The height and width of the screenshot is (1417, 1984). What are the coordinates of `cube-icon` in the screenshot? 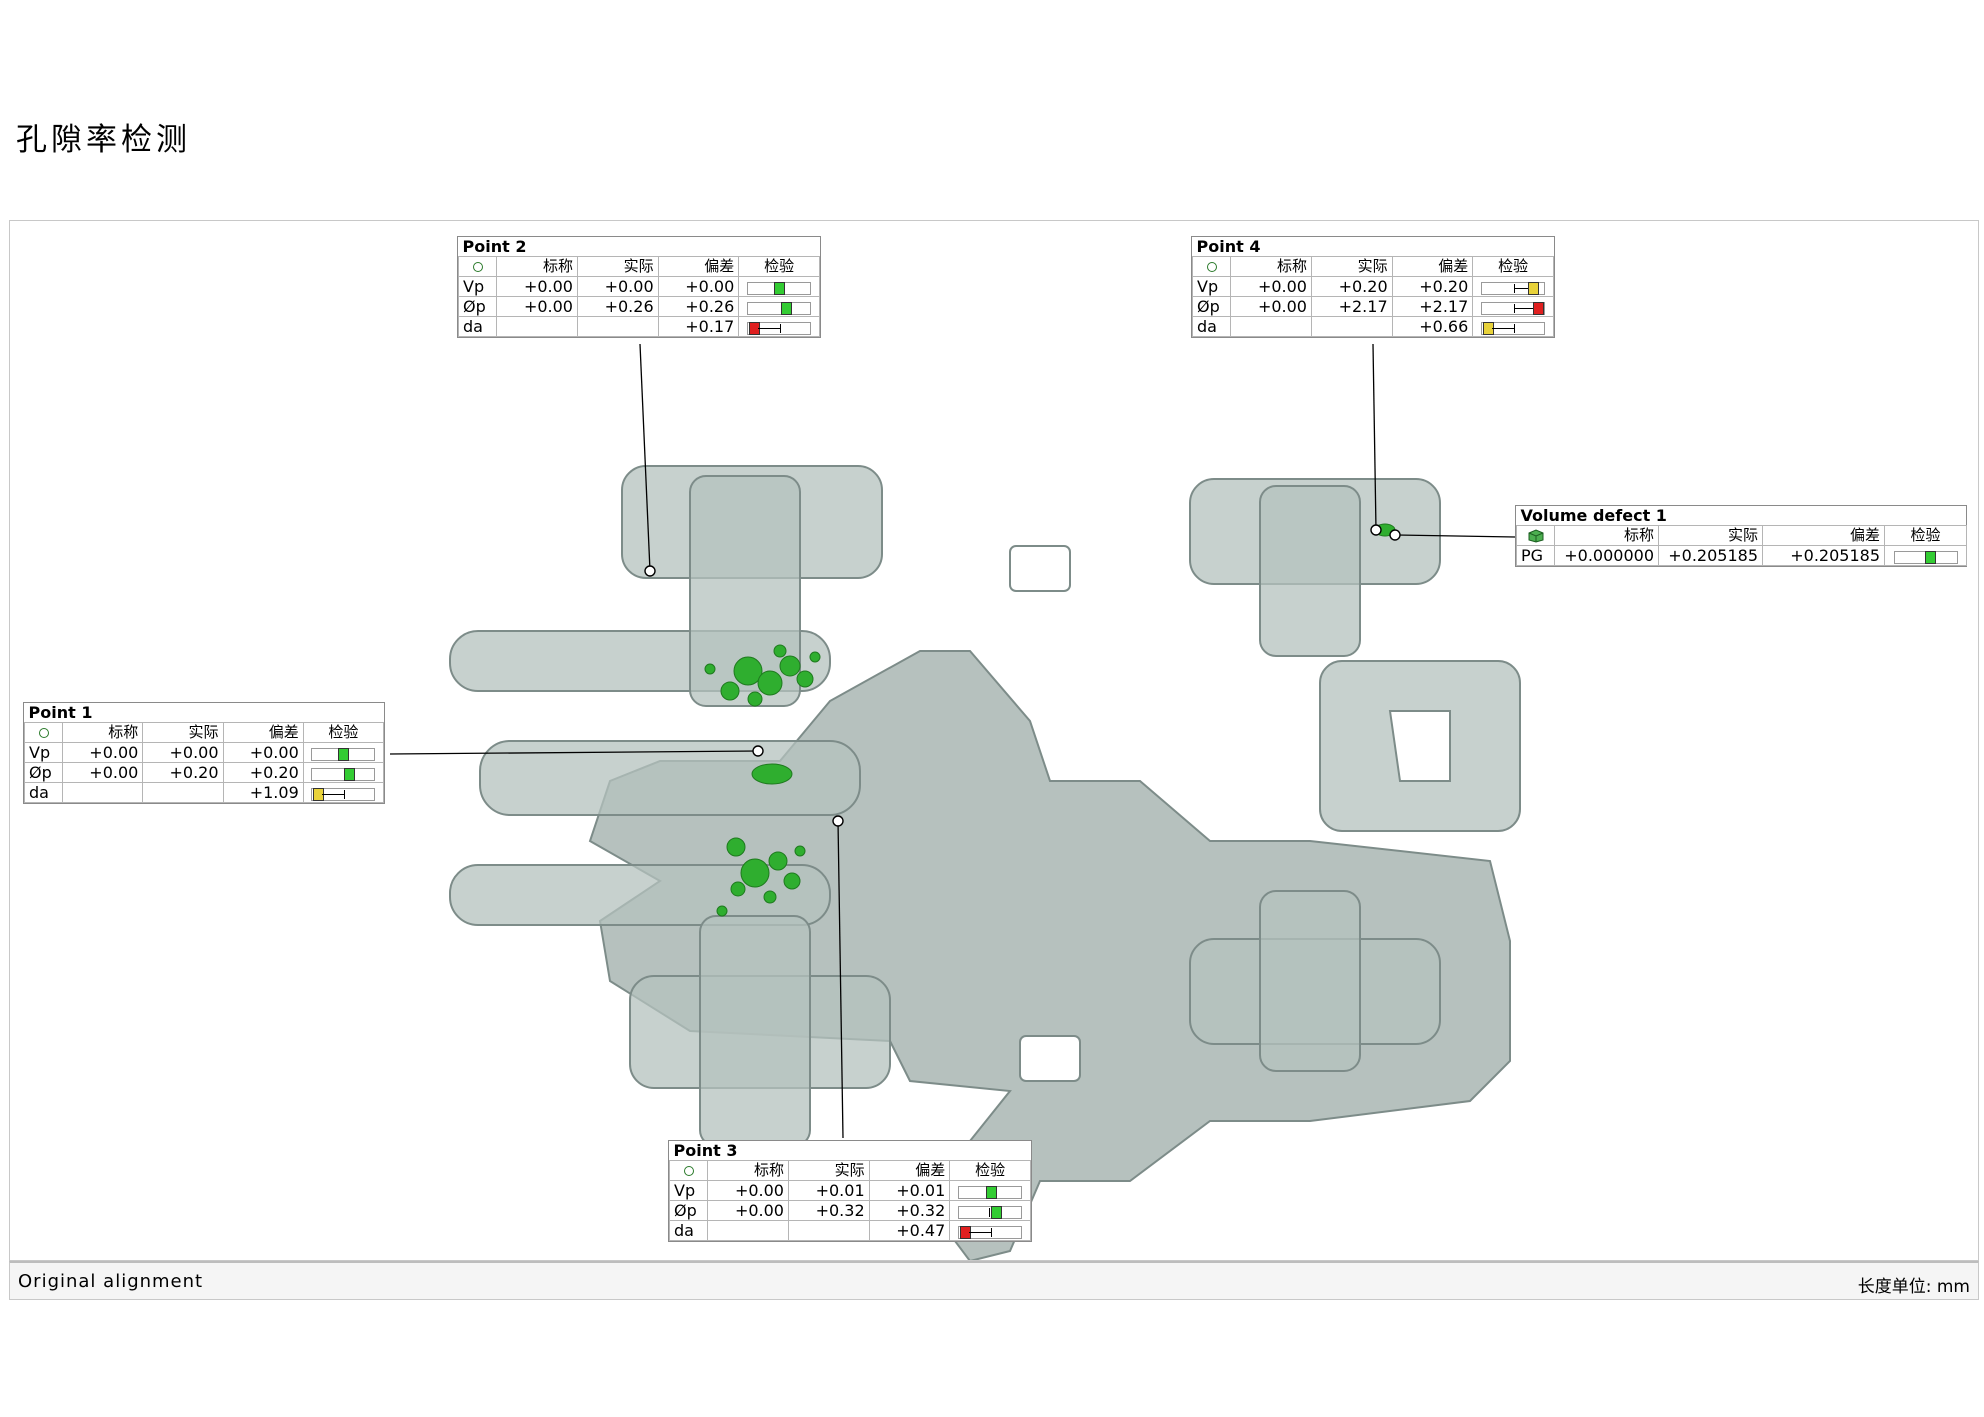 It's located at (1535, 535).